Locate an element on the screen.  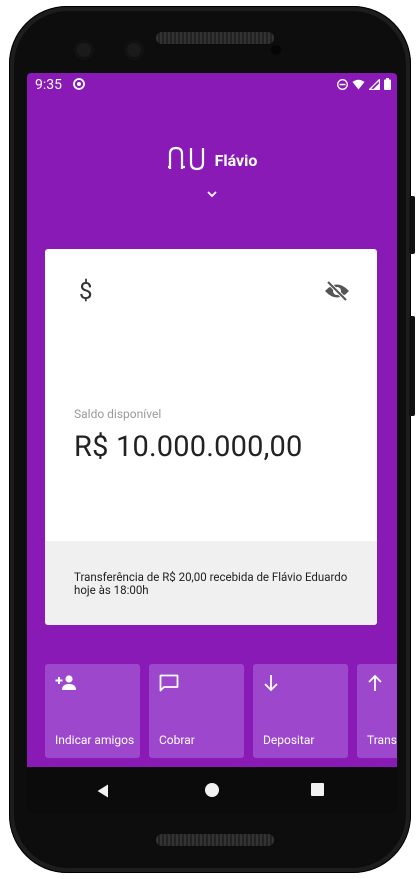
volume-button is located at coordinates (412, 366).